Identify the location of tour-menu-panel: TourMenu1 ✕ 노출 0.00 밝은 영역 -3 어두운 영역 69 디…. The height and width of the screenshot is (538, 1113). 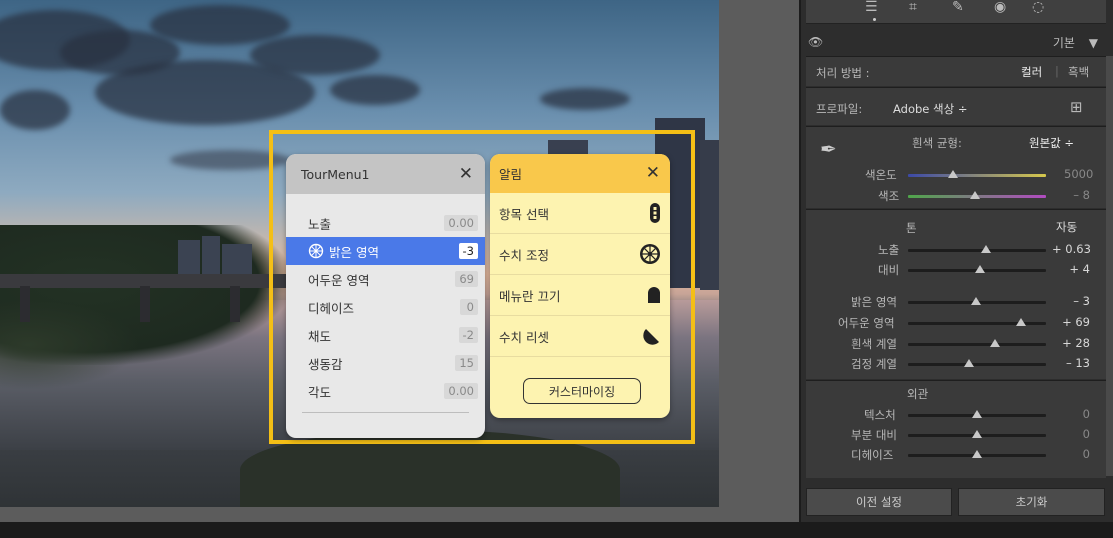
(385, 296).